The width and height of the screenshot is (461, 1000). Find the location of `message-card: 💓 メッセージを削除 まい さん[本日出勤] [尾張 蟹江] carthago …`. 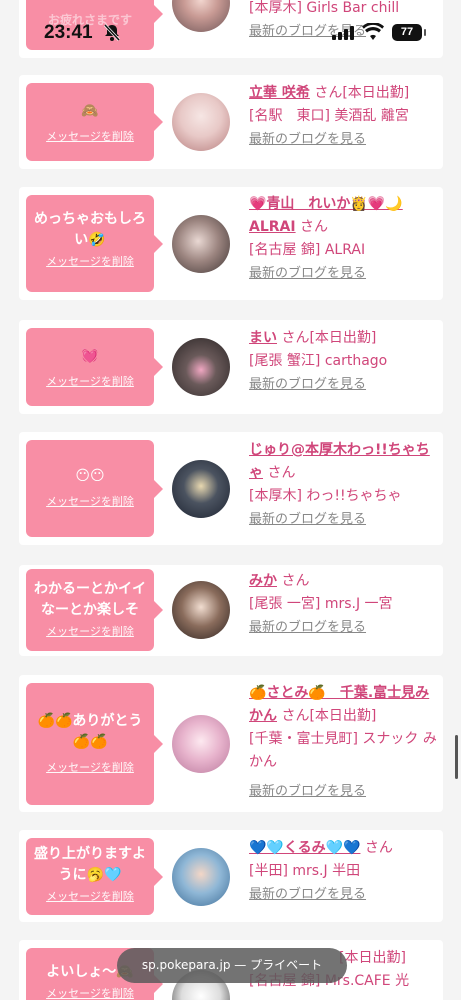

message-card: 💓 メッセージを削除 まい さん[本日出勤] [尾張 蟹江] carthago … is located at coordinates (231, 367).